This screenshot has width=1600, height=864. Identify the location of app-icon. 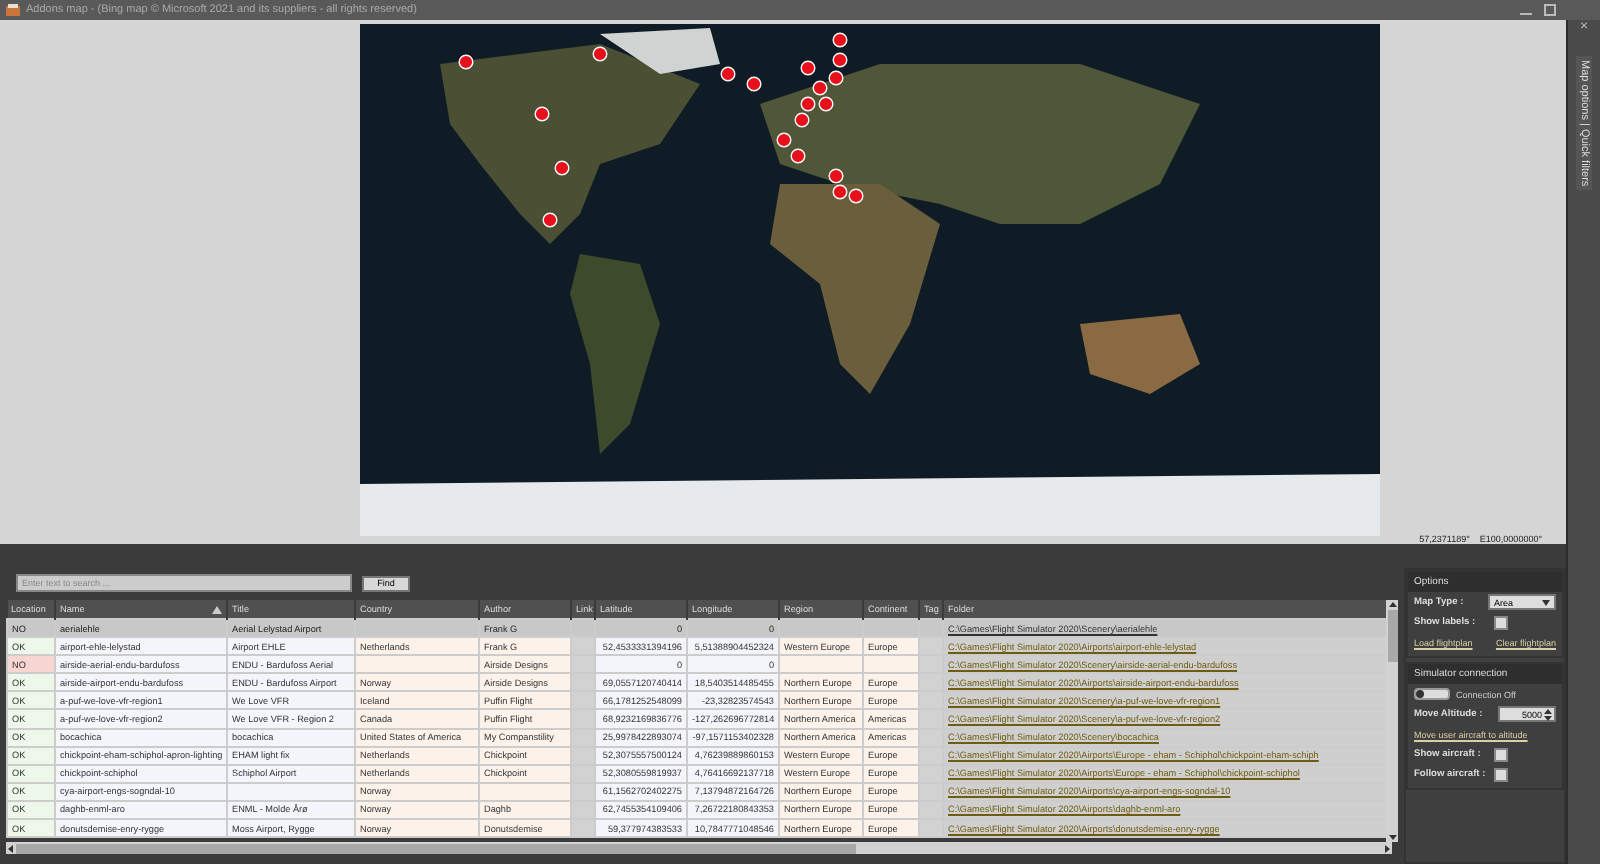
(13, 10).